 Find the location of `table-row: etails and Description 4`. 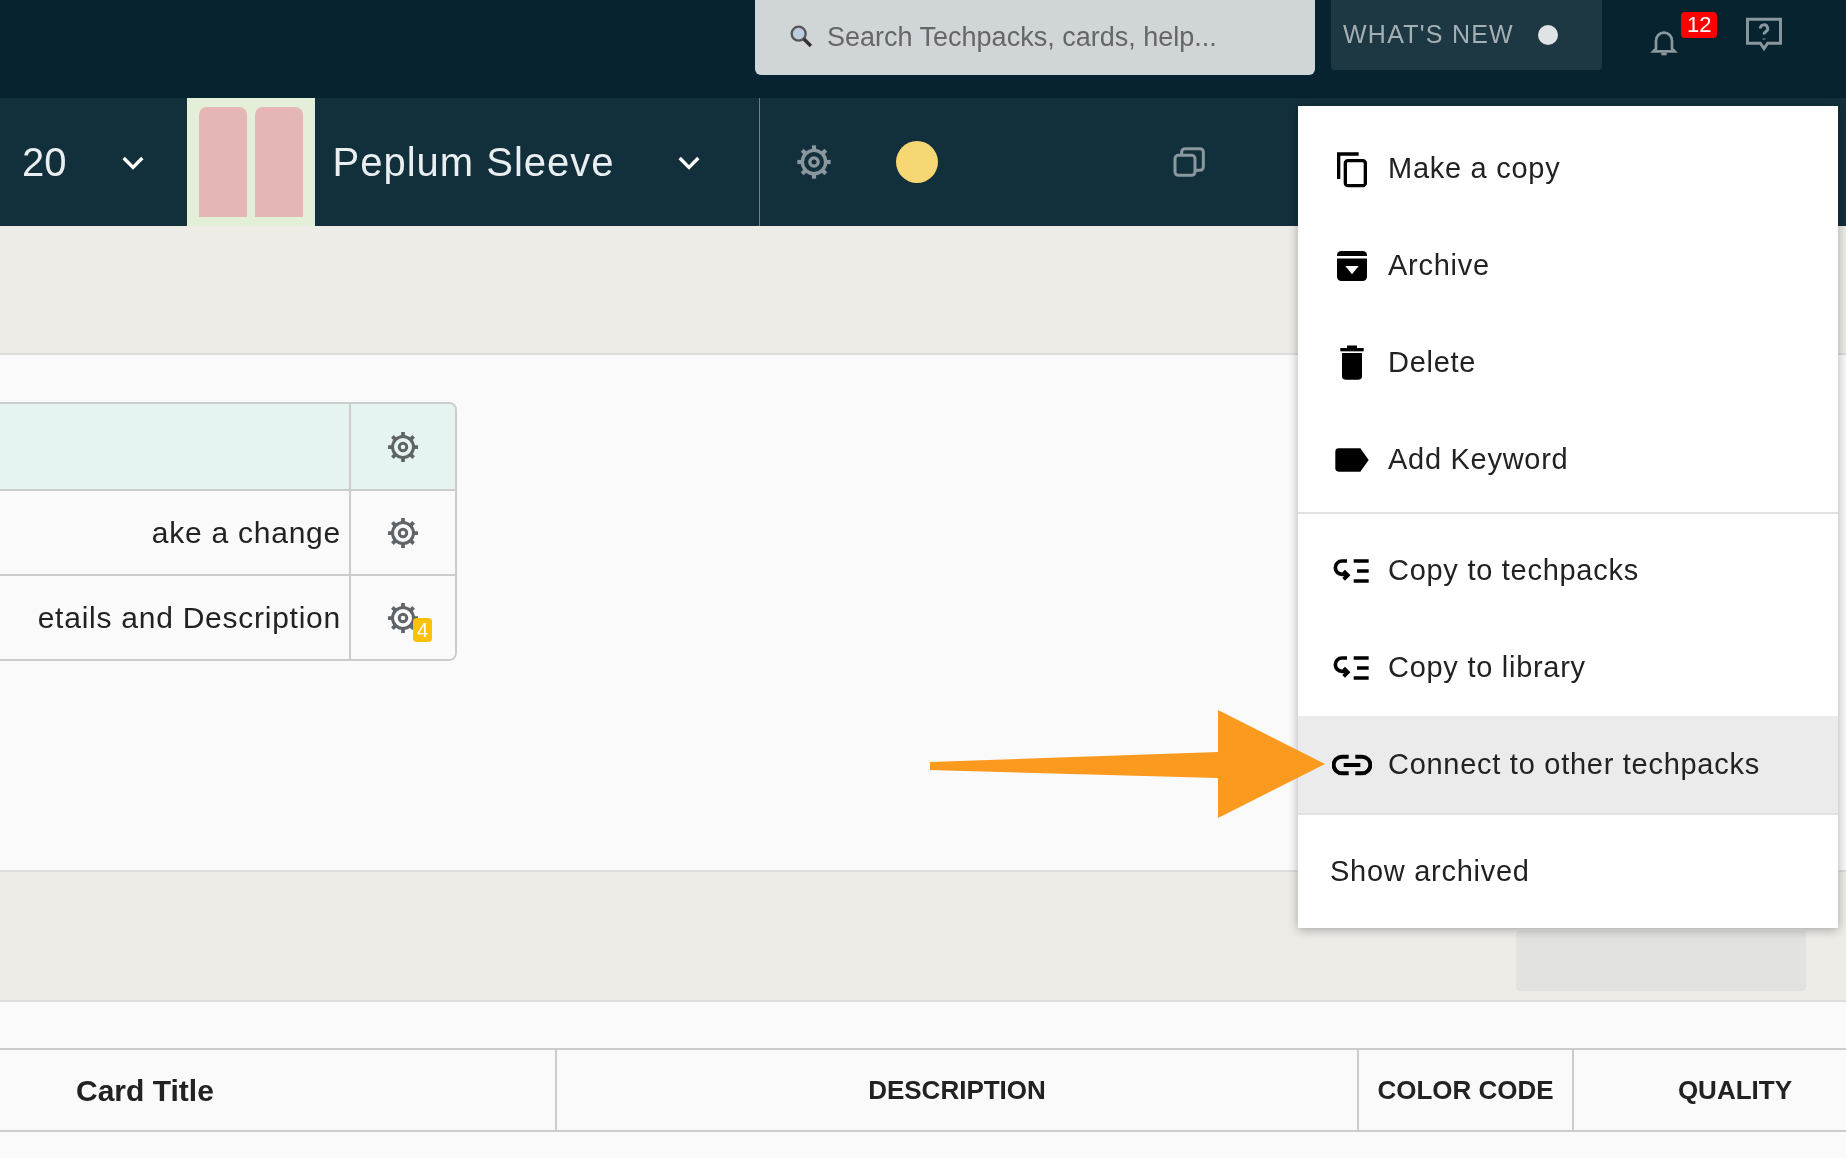

table-row: etails and Description 4 is located at coordinates (227, 616).